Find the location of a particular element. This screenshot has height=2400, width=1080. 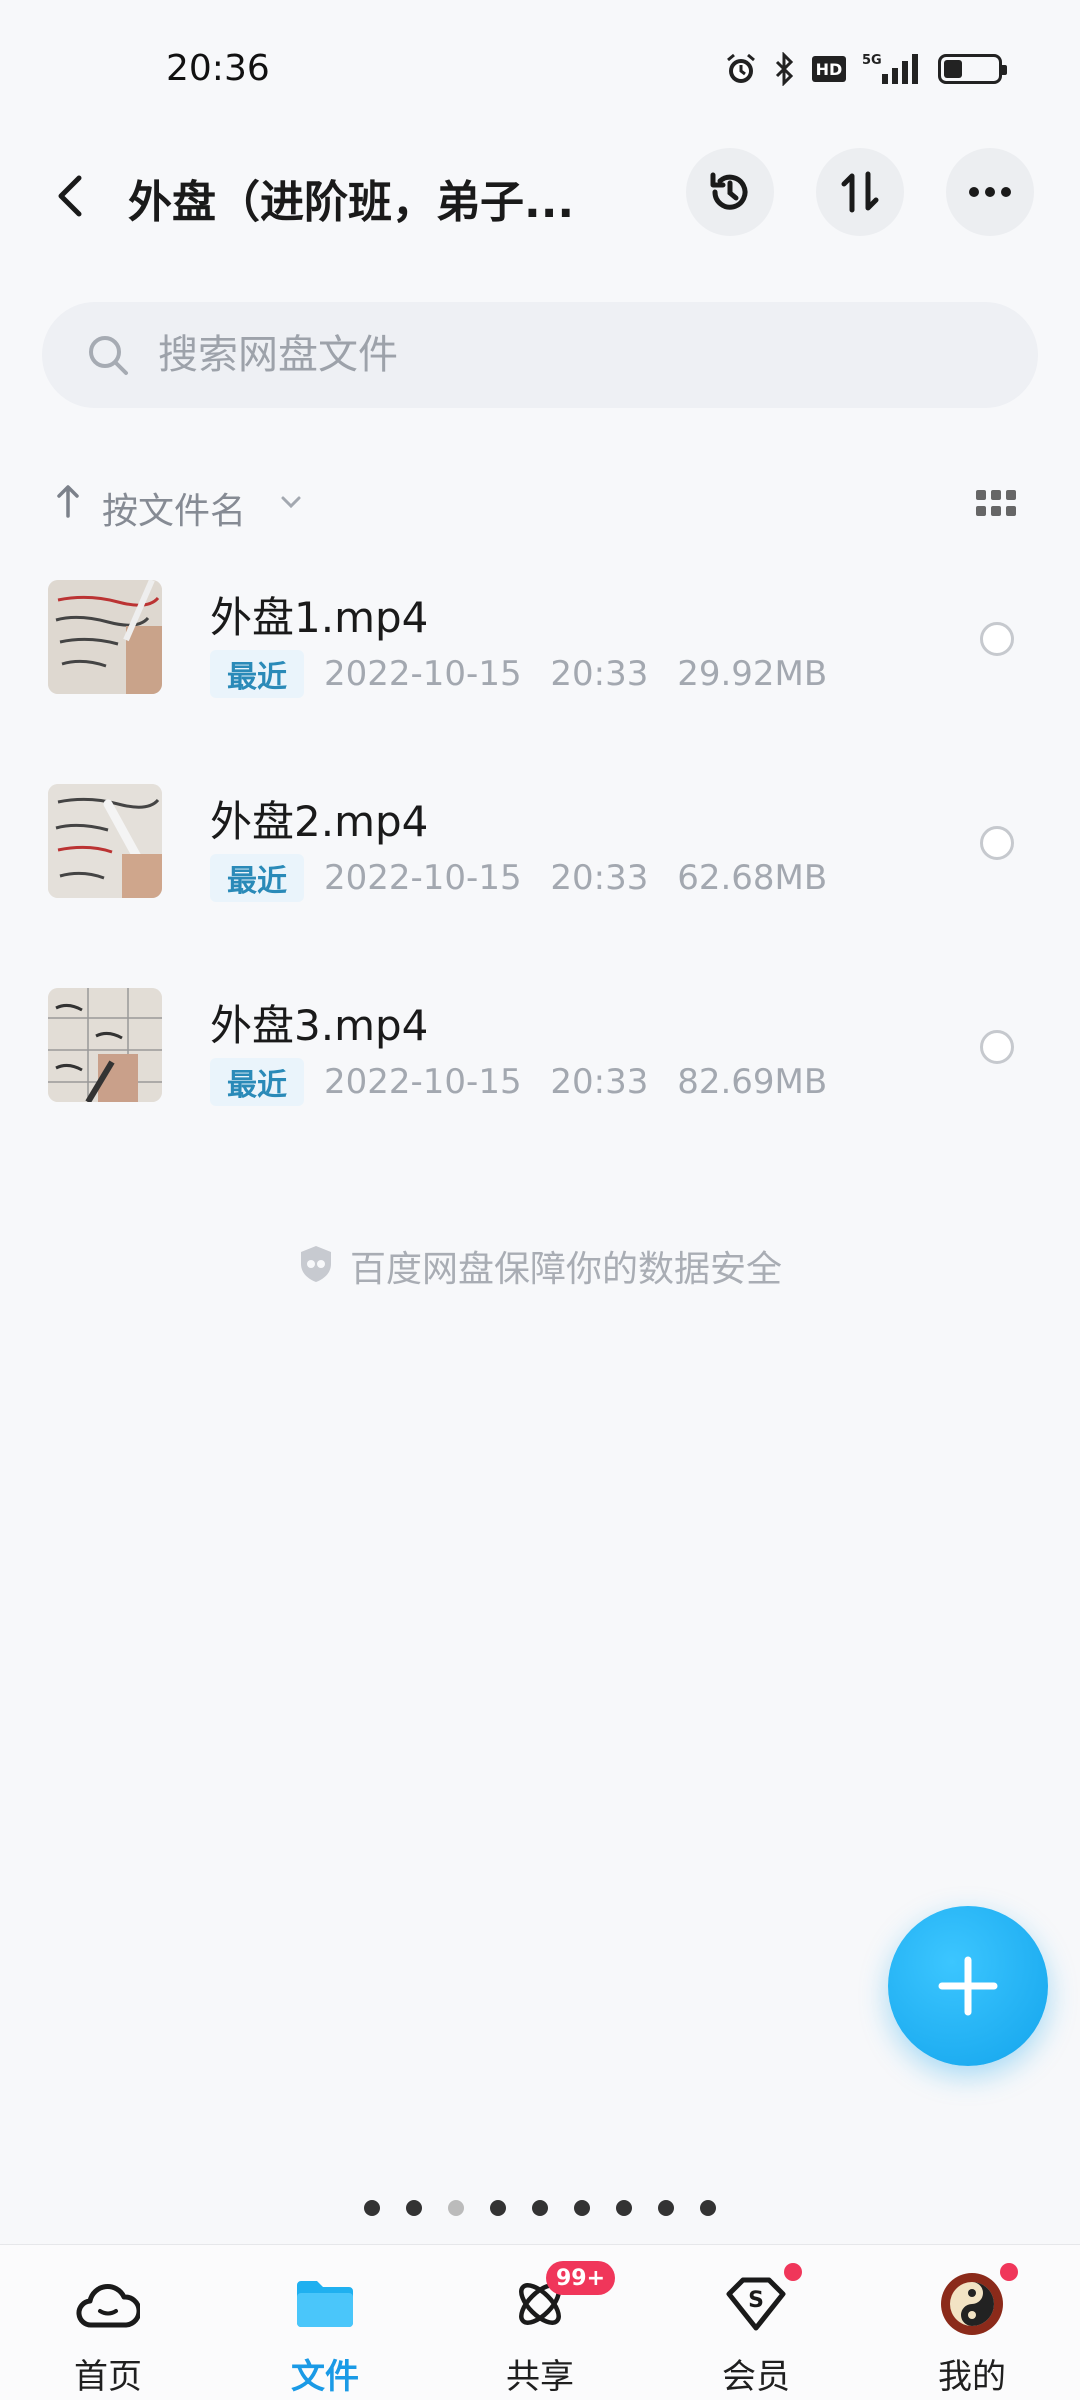

file-meta: 2022-10-15 20:33 82.69MB is located at coordinates (584, 1082).